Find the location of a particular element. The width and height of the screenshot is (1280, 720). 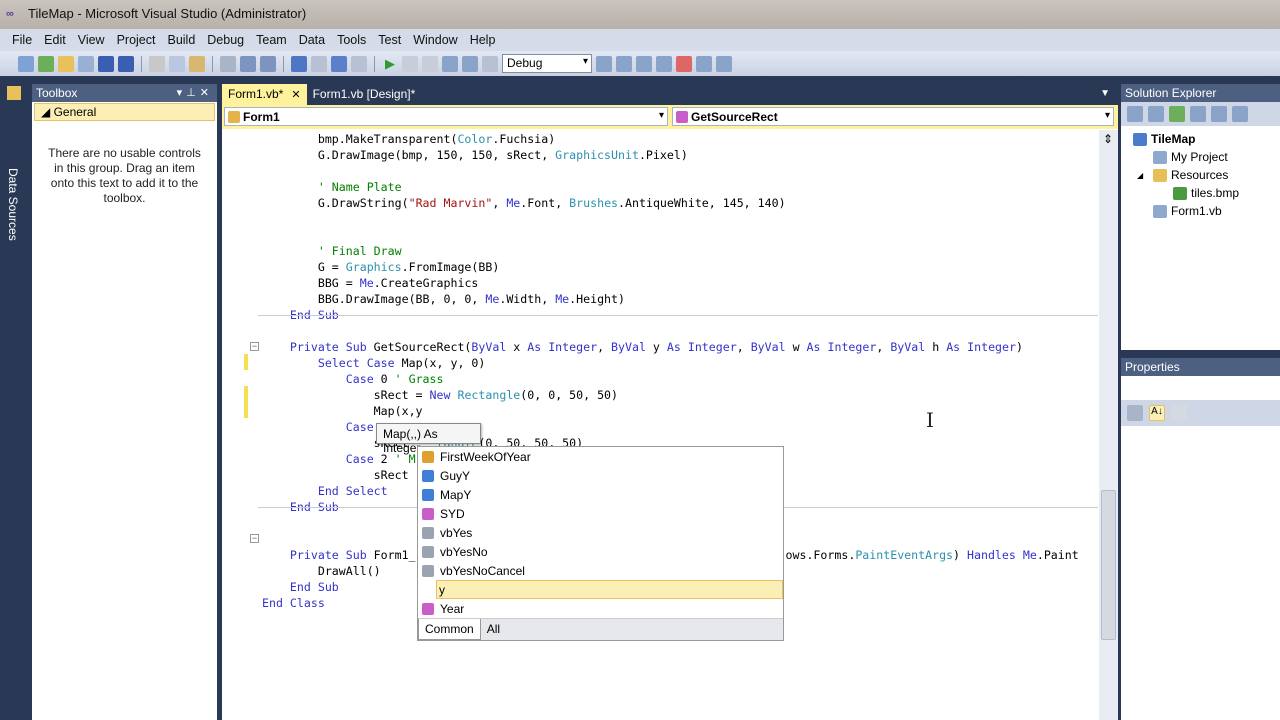

split-icon: ⇕ is located at coordinates (1108, 139).